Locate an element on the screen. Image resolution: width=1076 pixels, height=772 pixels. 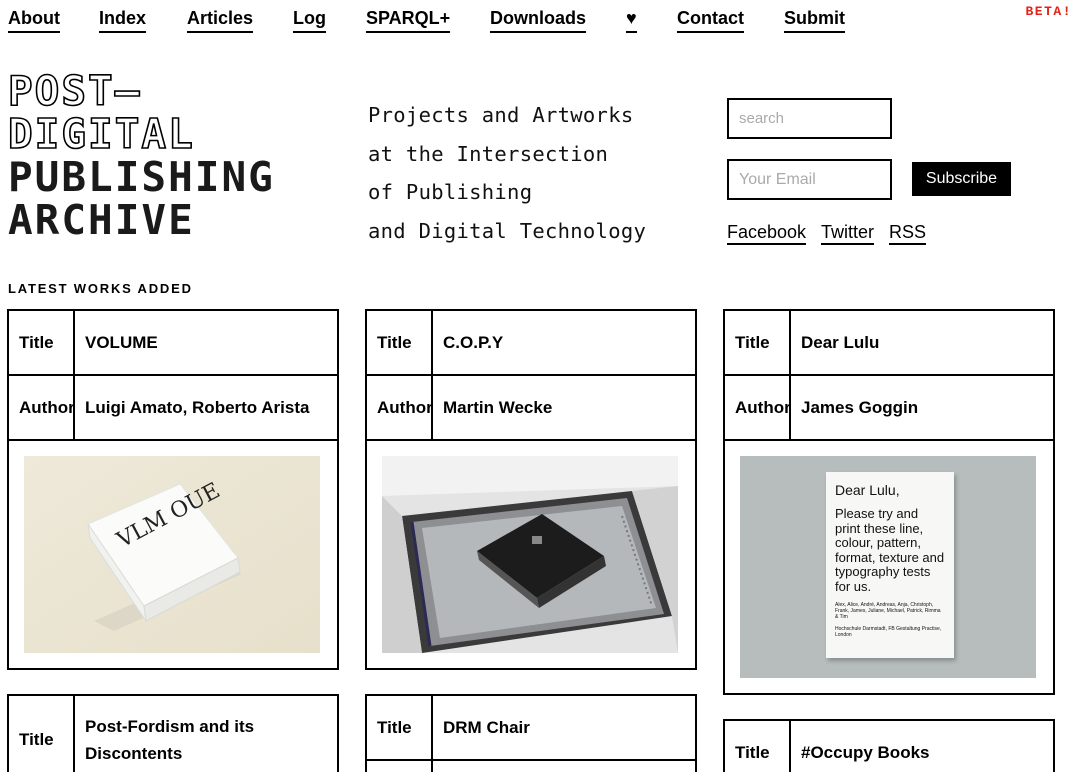
title-row: Title DRM Chair is located at coordinates (531, 728).